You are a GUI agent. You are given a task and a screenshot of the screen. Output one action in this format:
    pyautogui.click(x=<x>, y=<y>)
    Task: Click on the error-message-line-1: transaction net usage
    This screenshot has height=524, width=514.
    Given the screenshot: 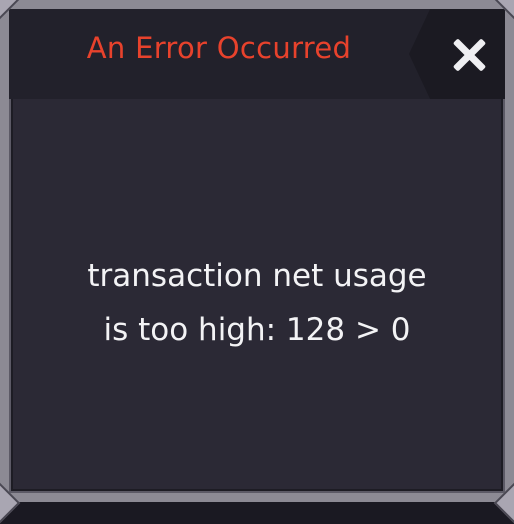 What is the action you would take?
    pyautogui.click(x=257, y=276)
    